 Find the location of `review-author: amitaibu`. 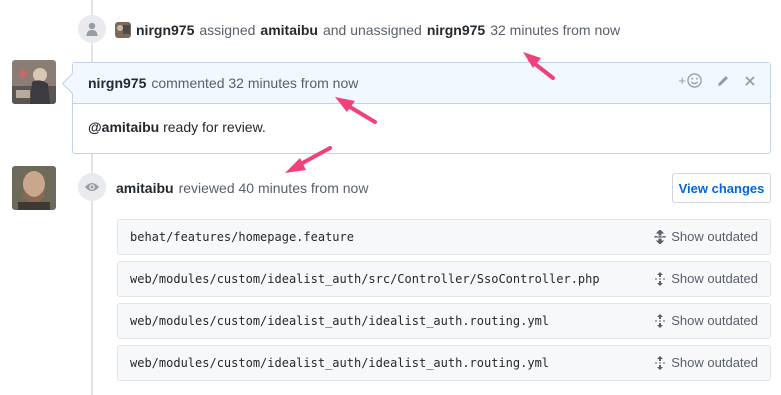

review-author: amitaibu is located at coordinates (145, 188).